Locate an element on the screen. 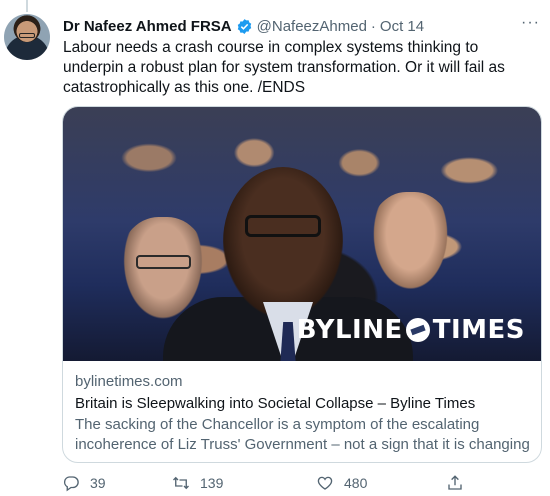 The height and width of the screenshot is (496, 550). reply-count: 39 is located at coordinates (98, 483).